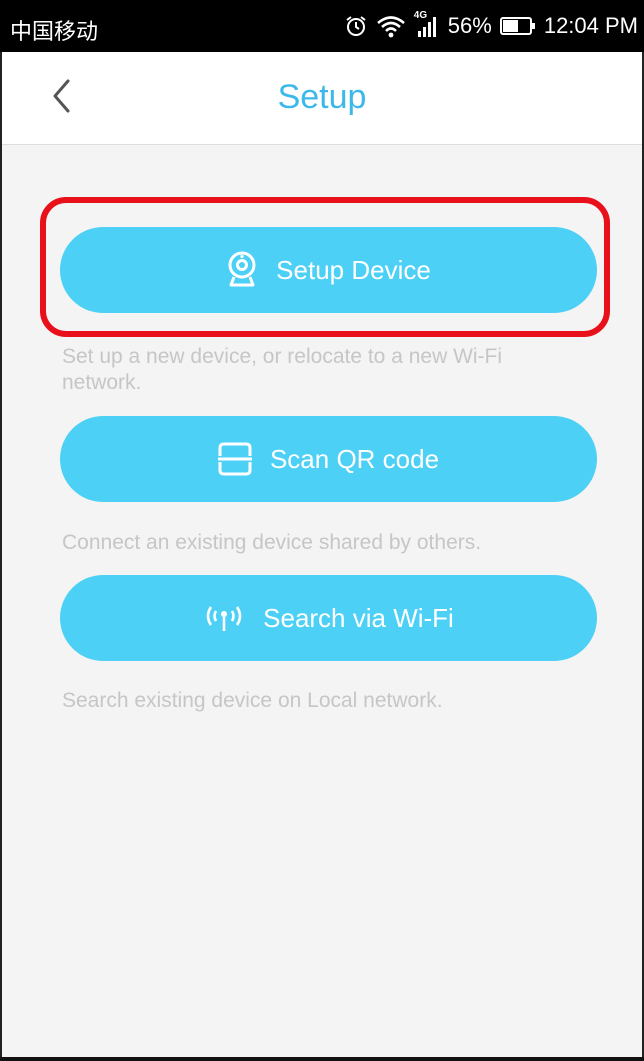  Describe the element at coordinates (358, 617) in the screenshot. I see `search-wifi-label: Search via Wi-Fi` at that location.